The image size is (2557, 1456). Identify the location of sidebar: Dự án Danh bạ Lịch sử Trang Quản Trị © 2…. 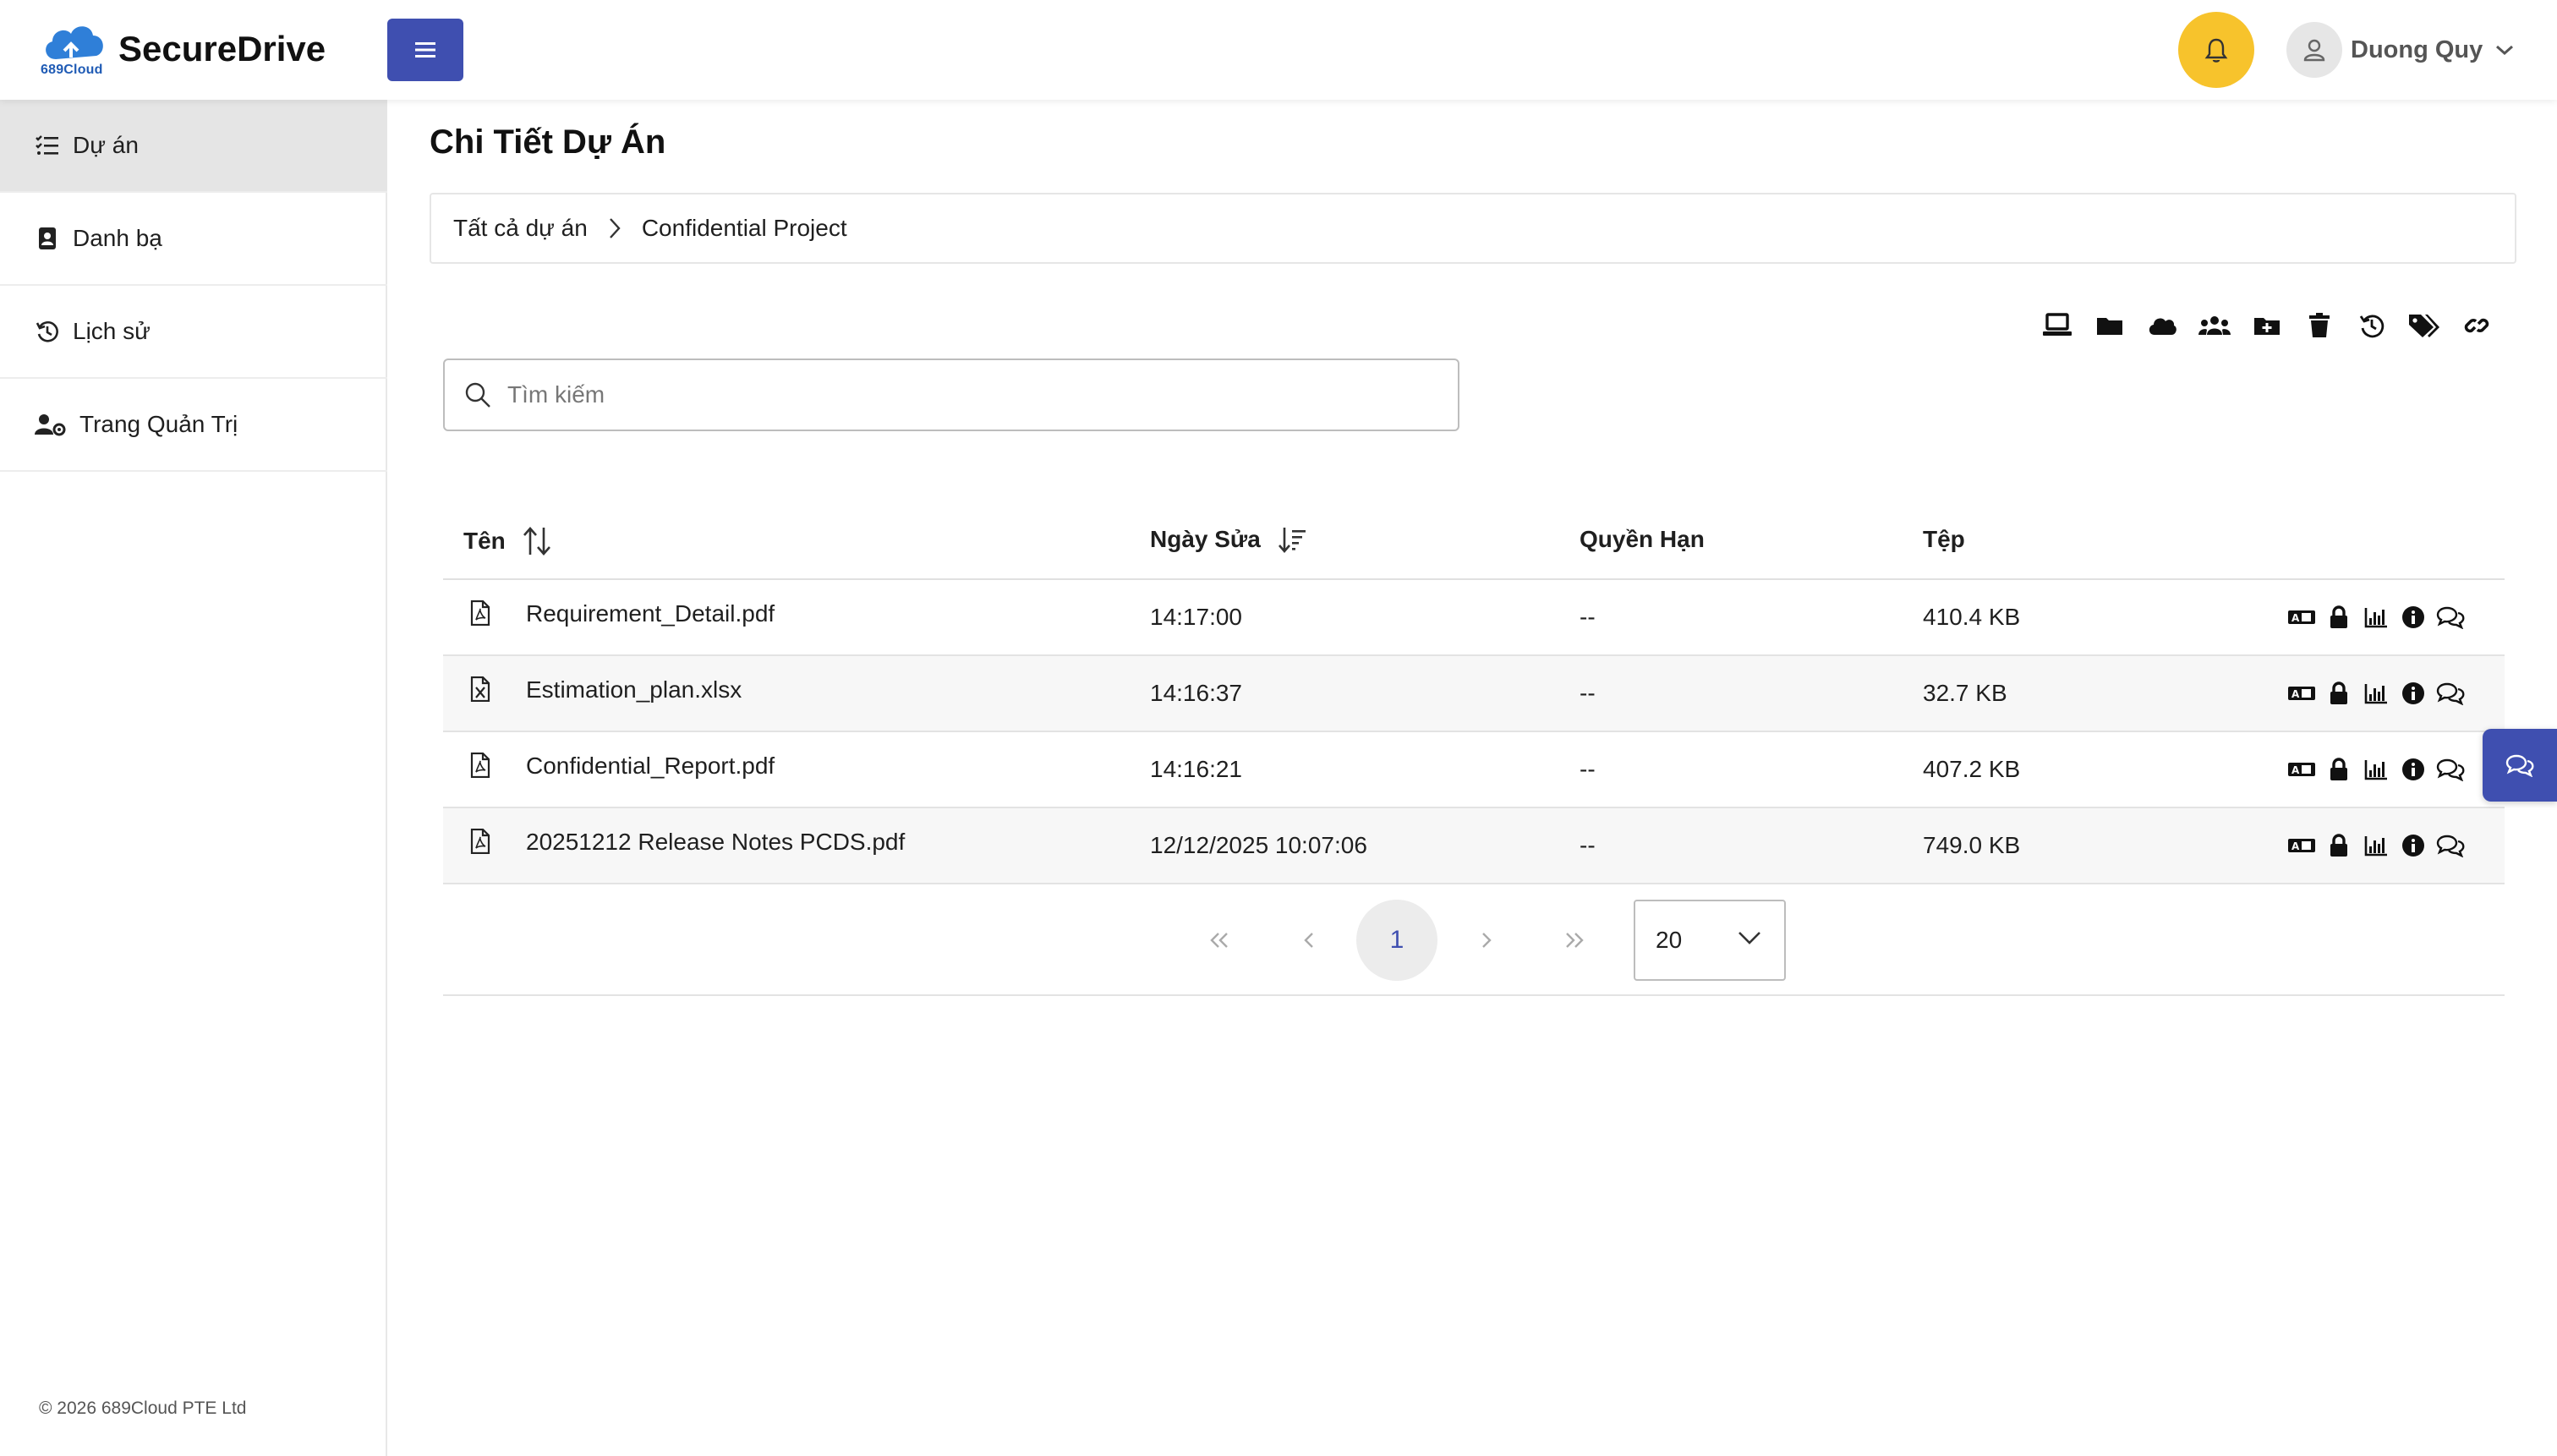
(193, 778).